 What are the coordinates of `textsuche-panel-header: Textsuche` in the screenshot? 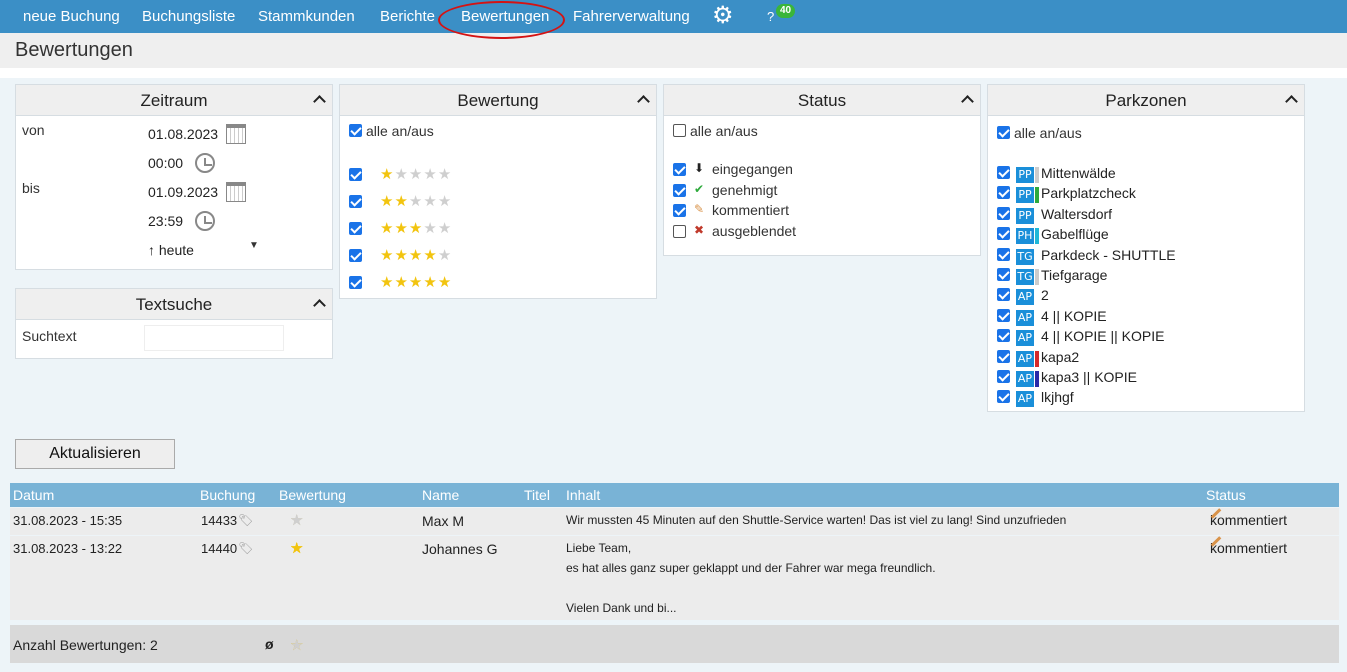 It's located at (174, 304).